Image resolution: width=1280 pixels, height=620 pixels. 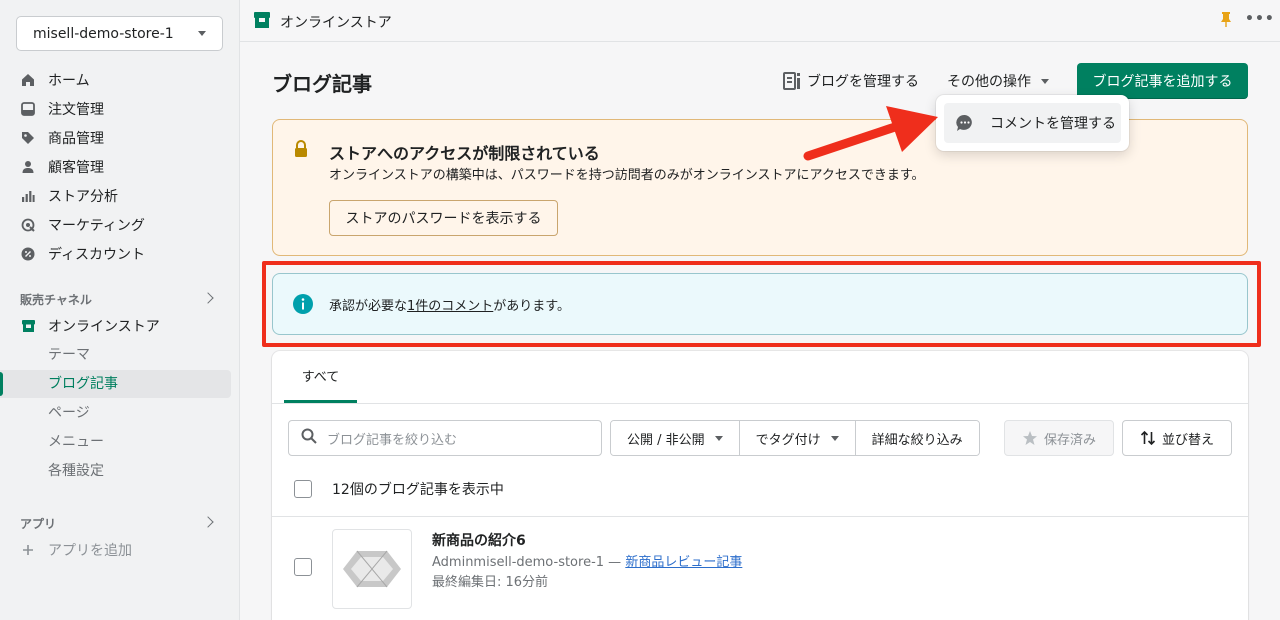 What do you see at coordinates (666, 440) in the screenshot?
I see `filter-label: 公開 / 非公開` at bounding box center [666, 440].